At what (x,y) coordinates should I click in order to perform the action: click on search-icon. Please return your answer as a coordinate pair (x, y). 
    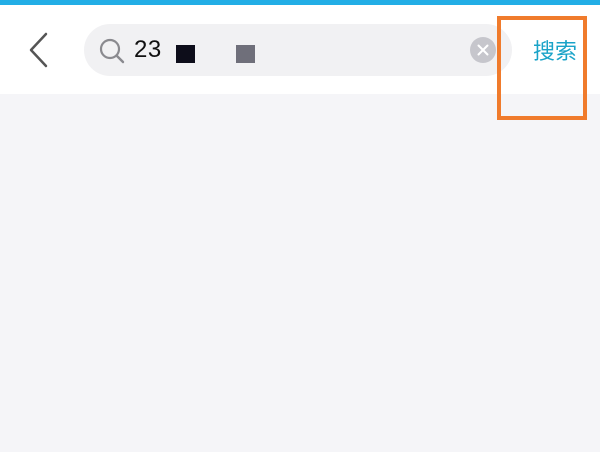
    Looking at the image, I should click on (112, 51).